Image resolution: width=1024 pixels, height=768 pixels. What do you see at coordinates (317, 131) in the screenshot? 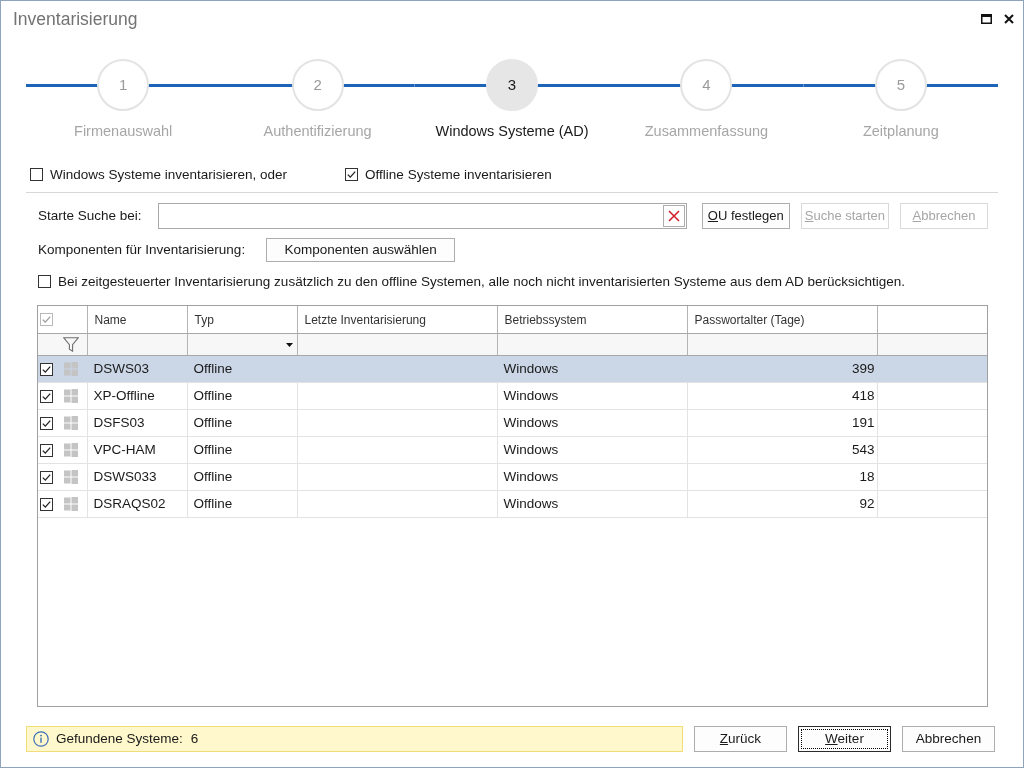
I see `step-label: Authentifizierung` at bounding box center [317, 131].